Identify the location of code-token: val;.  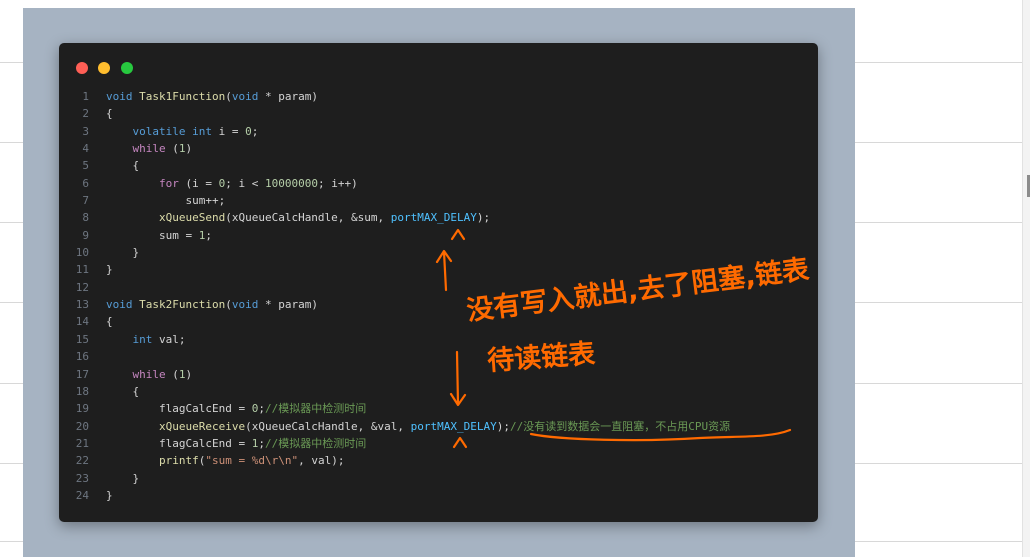
(169, 339).